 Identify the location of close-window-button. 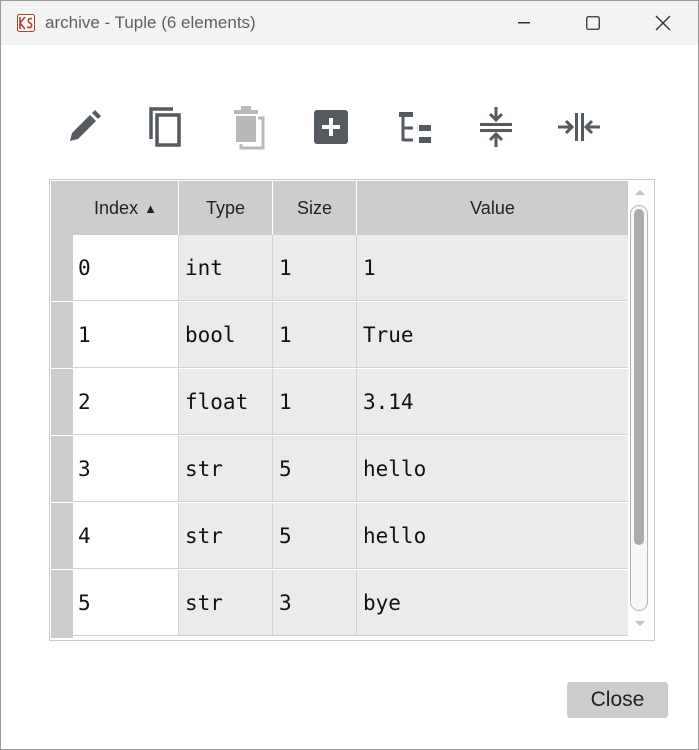
(663, 23).